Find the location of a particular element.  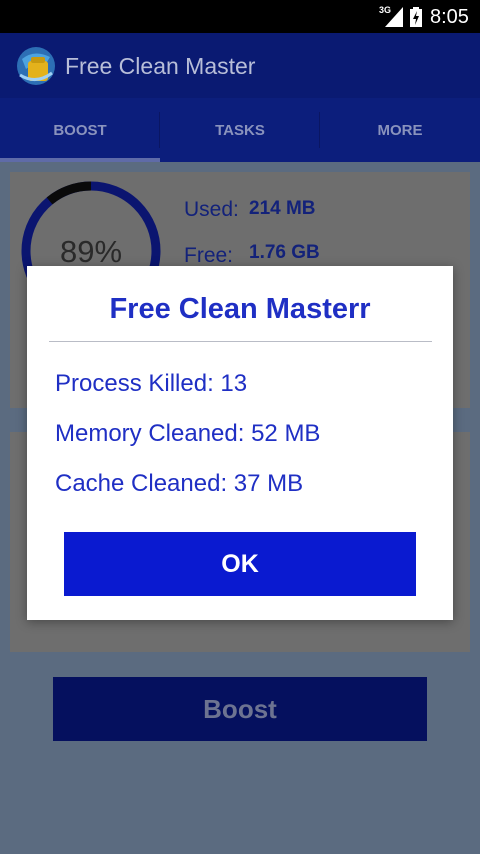

network-type-label: 3G is located at coordinates (385, 10).